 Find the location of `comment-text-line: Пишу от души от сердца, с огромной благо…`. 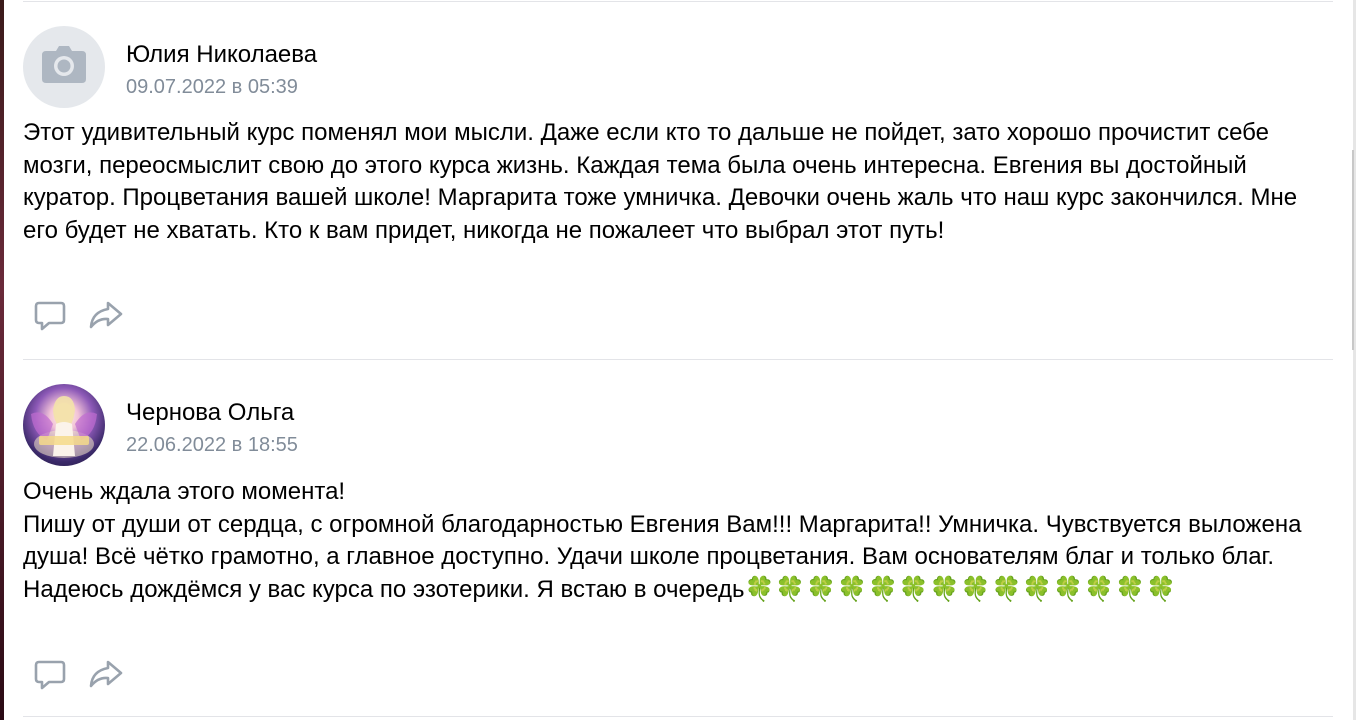

comment-text-line: Пишу от души от сердца, с огромной благо… is located at coordinates (673, 558).